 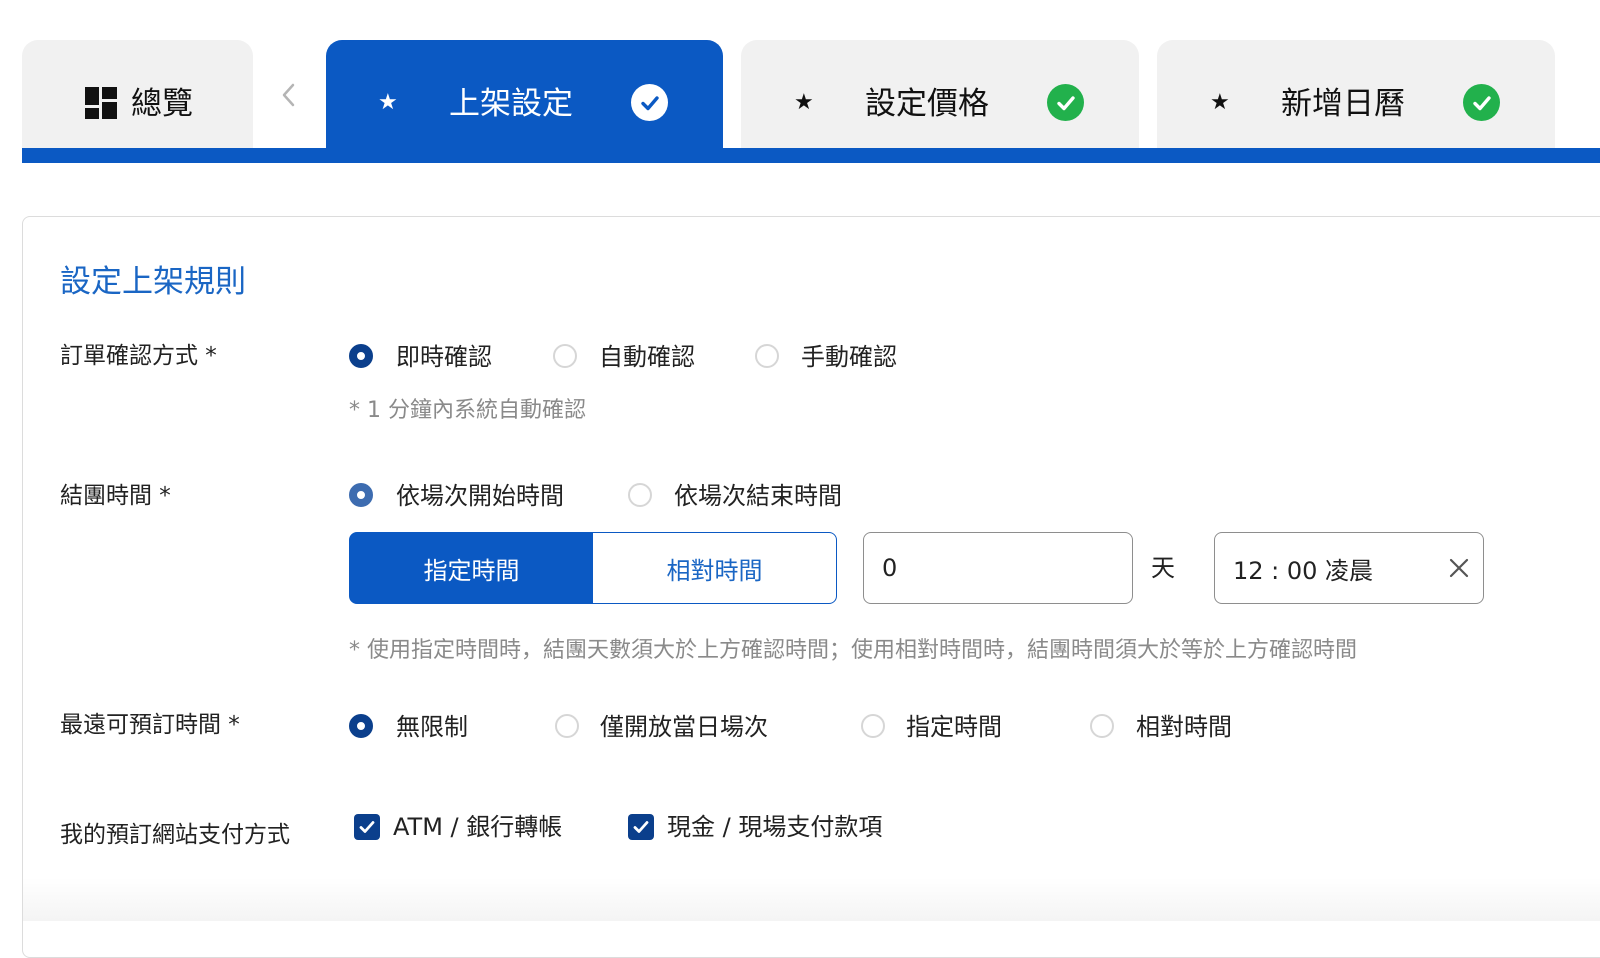 I want to click on radio-unlimited-label: 無限制, so click(x=432, y=727).